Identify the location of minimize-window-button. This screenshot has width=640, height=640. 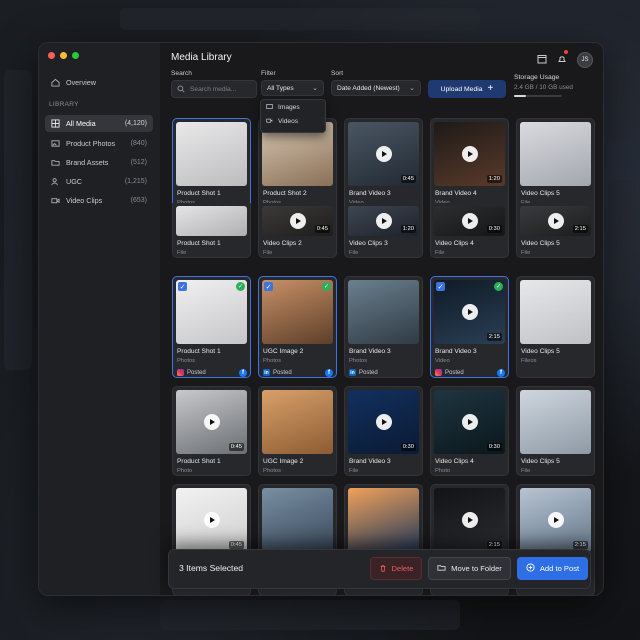
(63, 55).